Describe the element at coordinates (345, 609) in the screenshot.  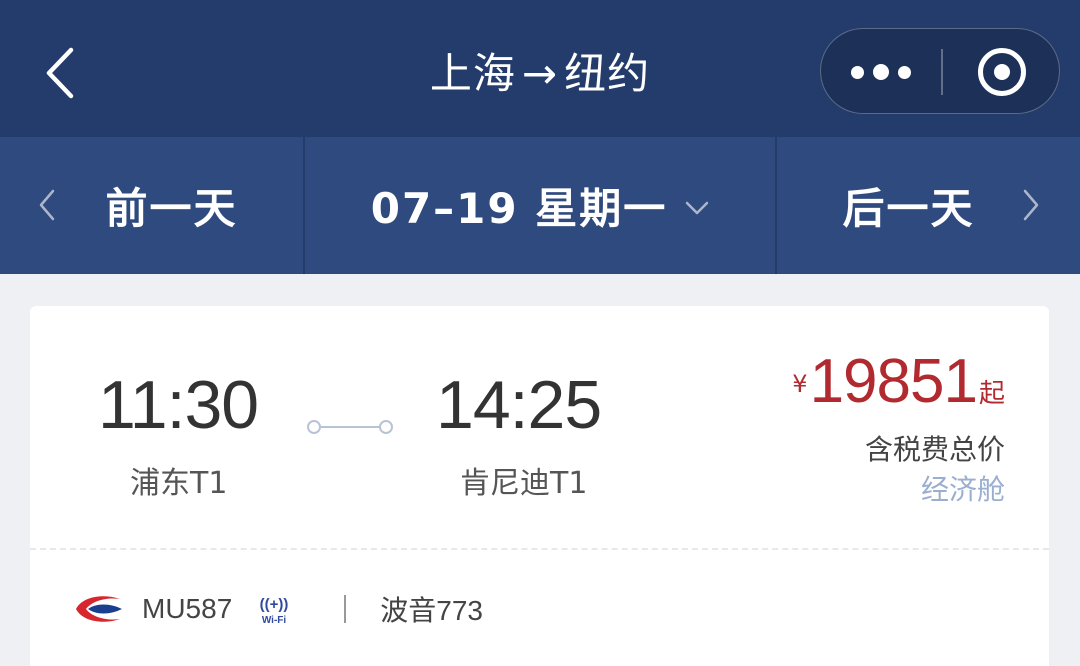
I see `info-separator` at that location.